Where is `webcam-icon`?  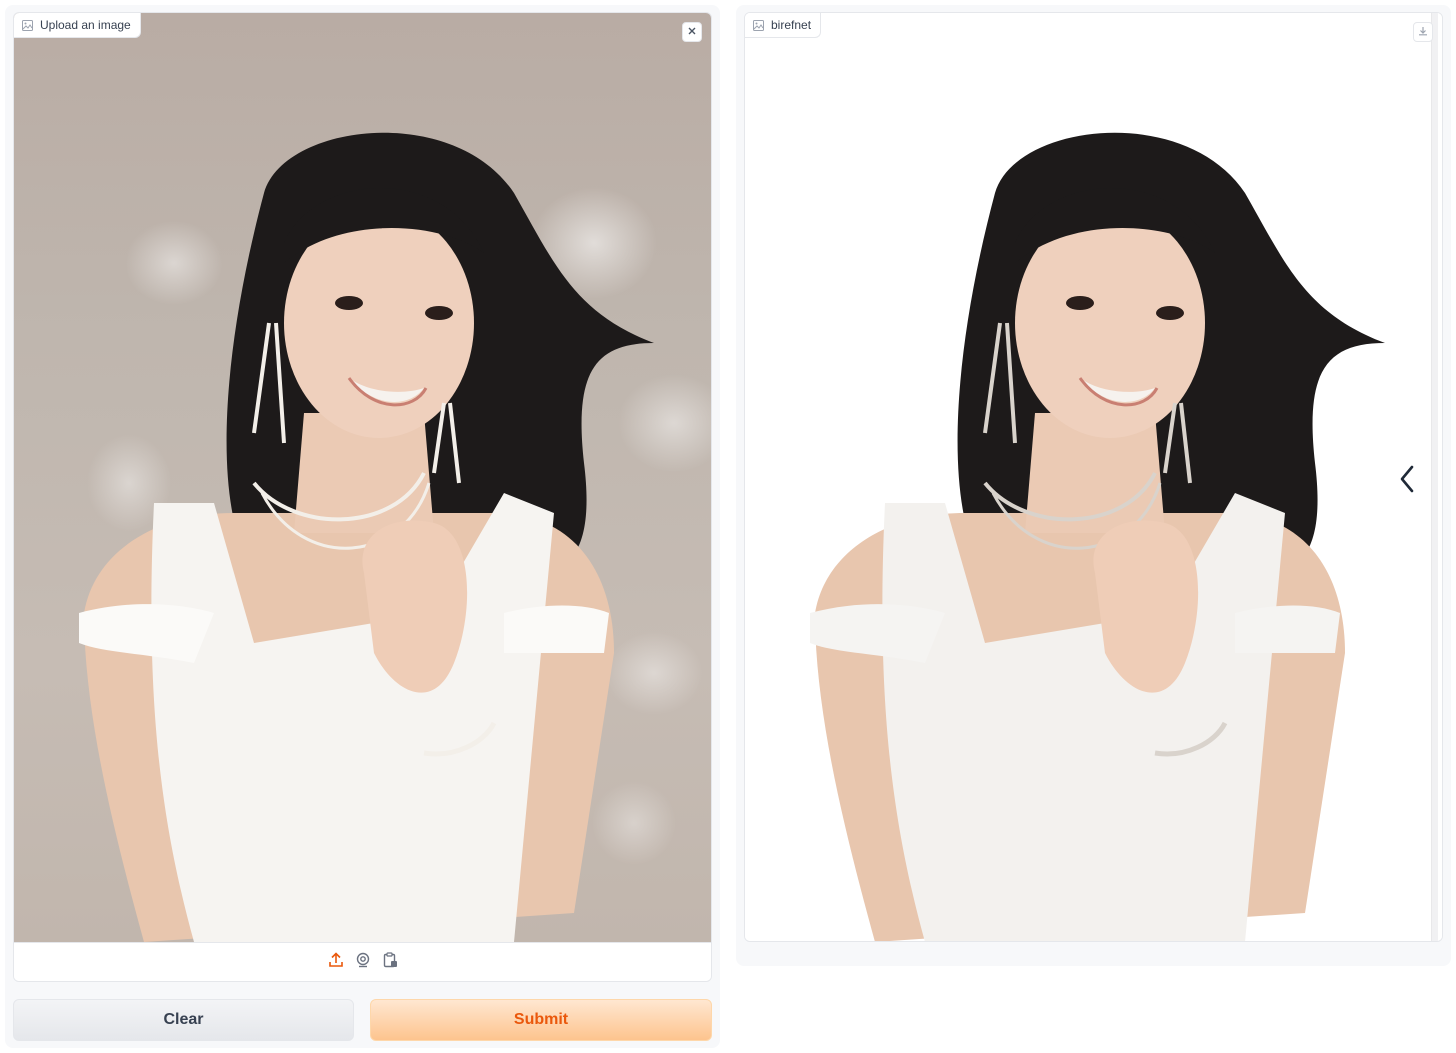
webcam-icon is located at coordinates (363, 962).